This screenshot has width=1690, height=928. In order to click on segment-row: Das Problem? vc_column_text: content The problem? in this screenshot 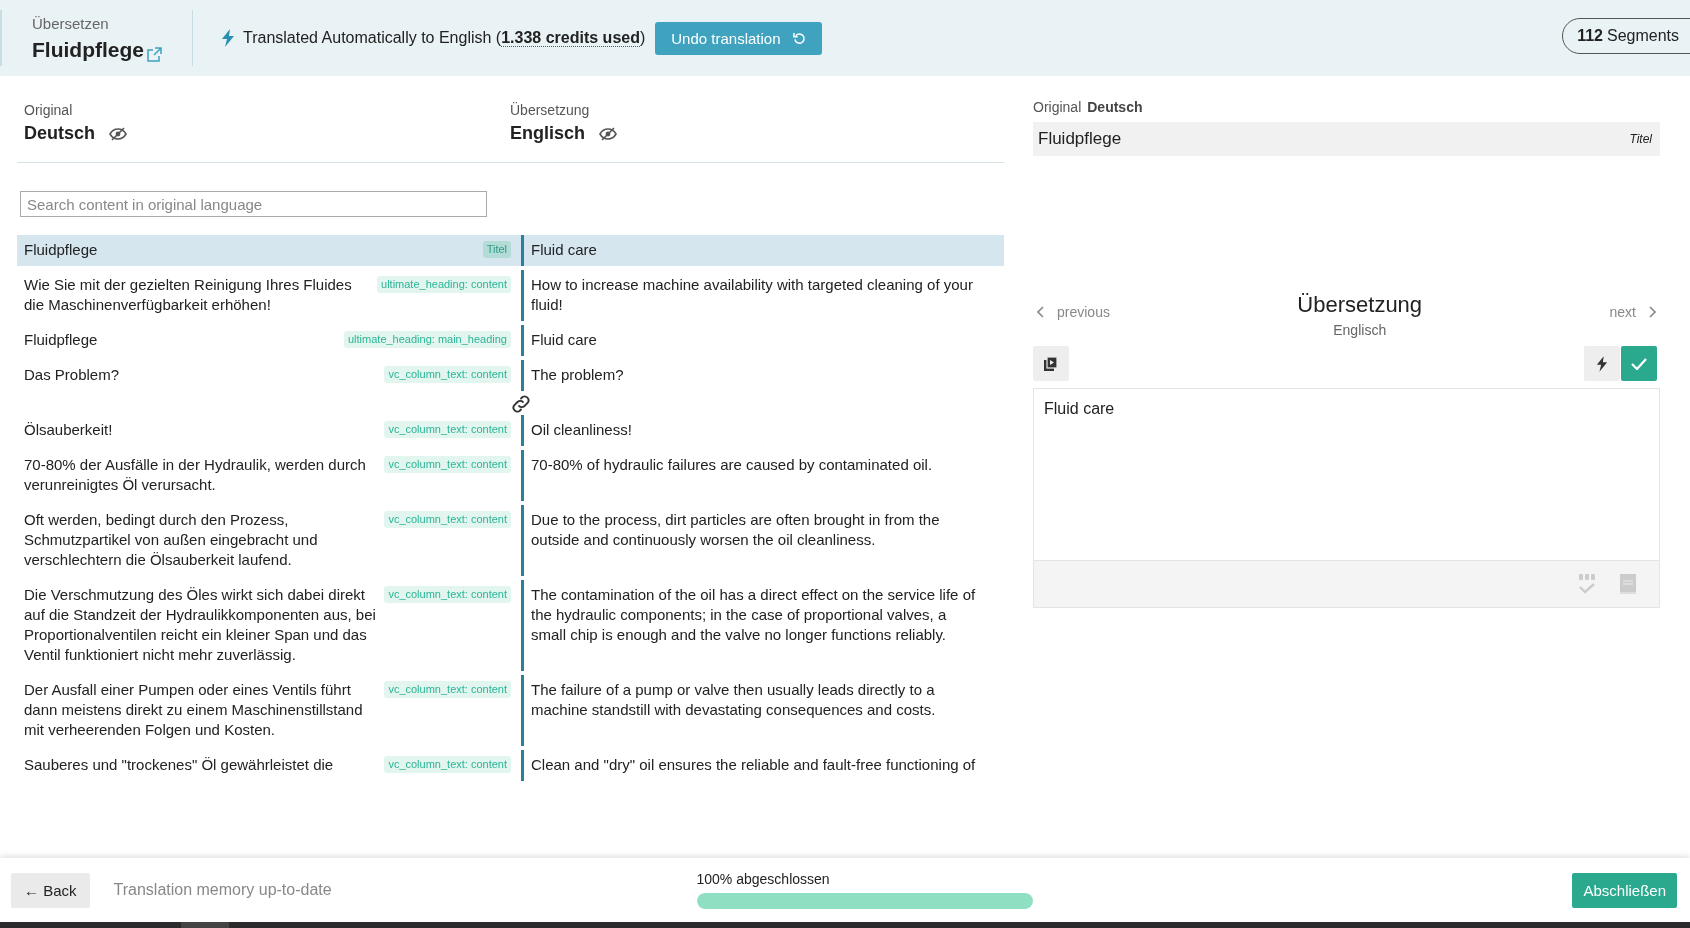, I will do `click(510, 375)`.